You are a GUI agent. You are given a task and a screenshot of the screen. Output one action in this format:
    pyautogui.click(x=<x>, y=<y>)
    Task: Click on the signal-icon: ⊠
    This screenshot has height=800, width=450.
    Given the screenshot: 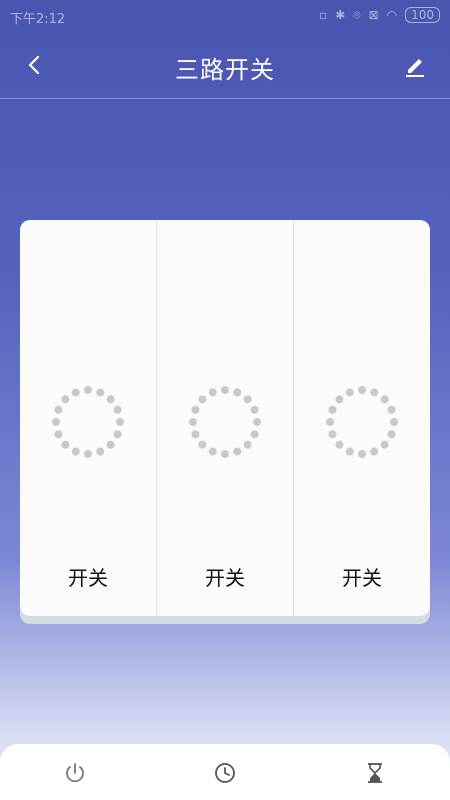 What is the action you would take?
    pyautogui.click(x=373, y=15)
    